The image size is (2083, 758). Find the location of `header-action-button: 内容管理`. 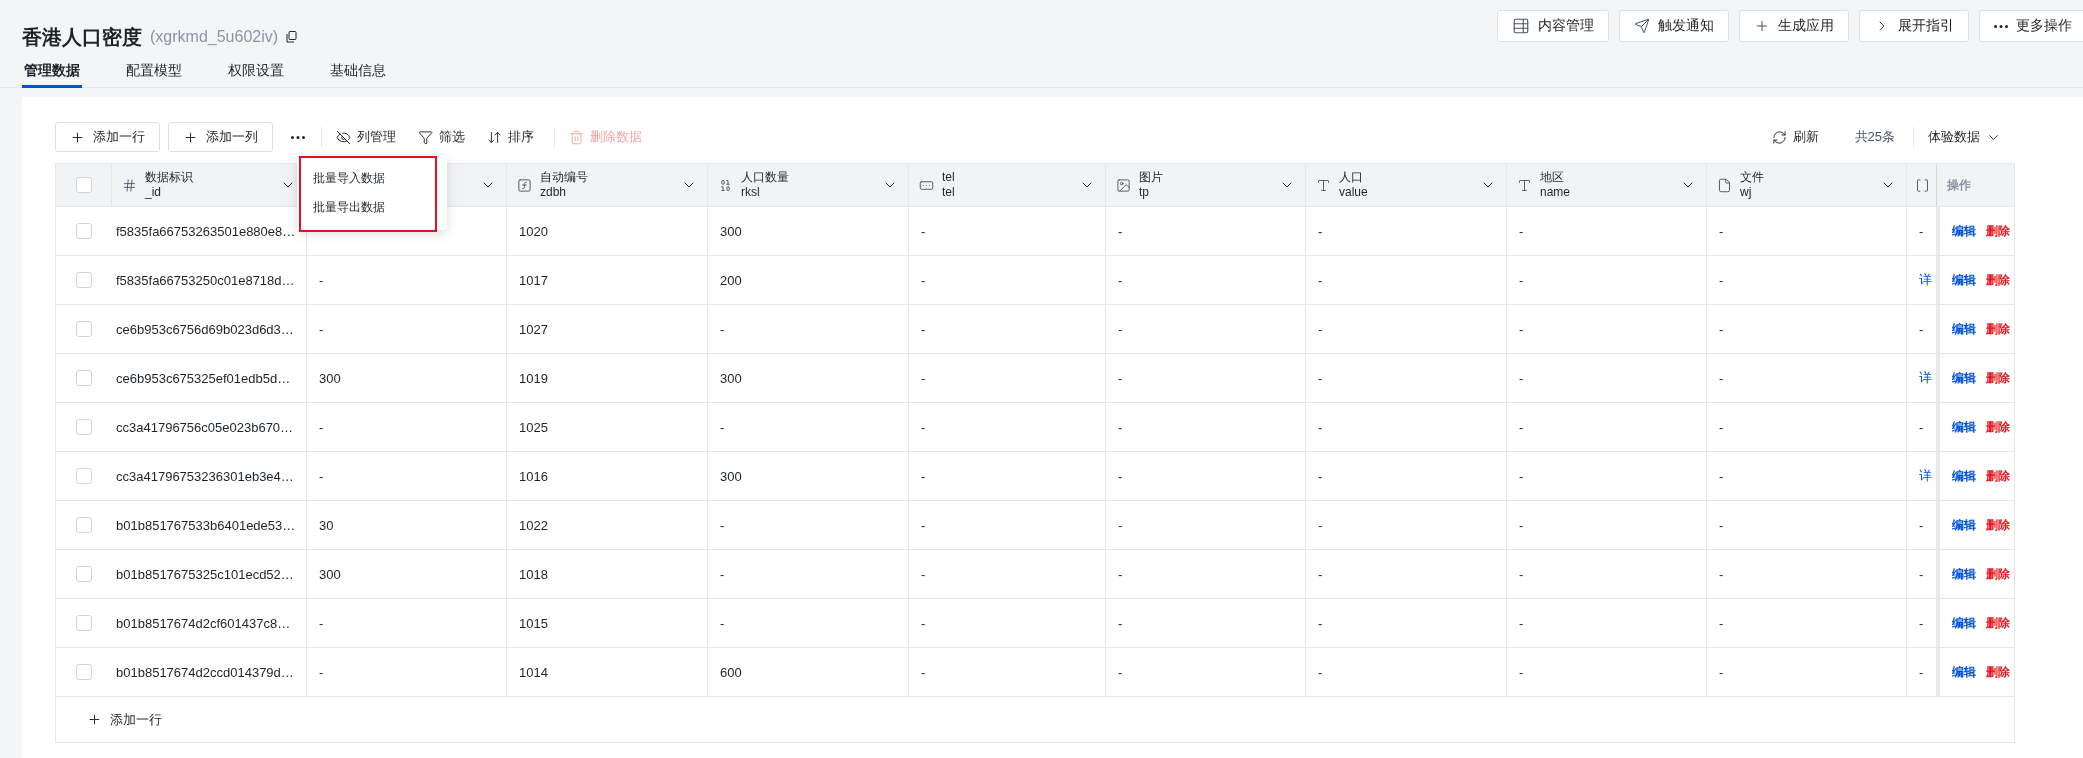

header-action-button: 内容管理 is located at coordinates (1553, 26).